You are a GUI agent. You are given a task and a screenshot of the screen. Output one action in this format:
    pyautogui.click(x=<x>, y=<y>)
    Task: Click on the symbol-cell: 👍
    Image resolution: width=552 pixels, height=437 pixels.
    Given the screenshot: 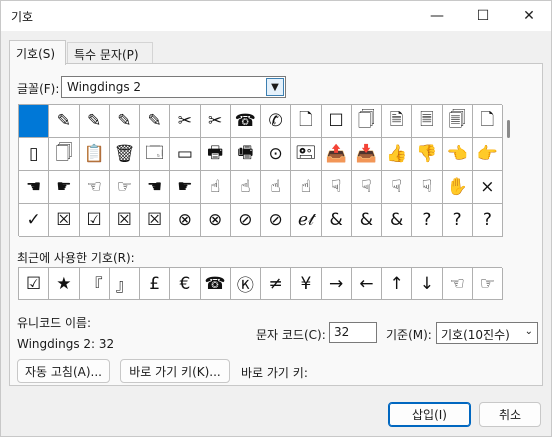 What is the action you would take?
    pyautogui.click(x=397, y=154)
    